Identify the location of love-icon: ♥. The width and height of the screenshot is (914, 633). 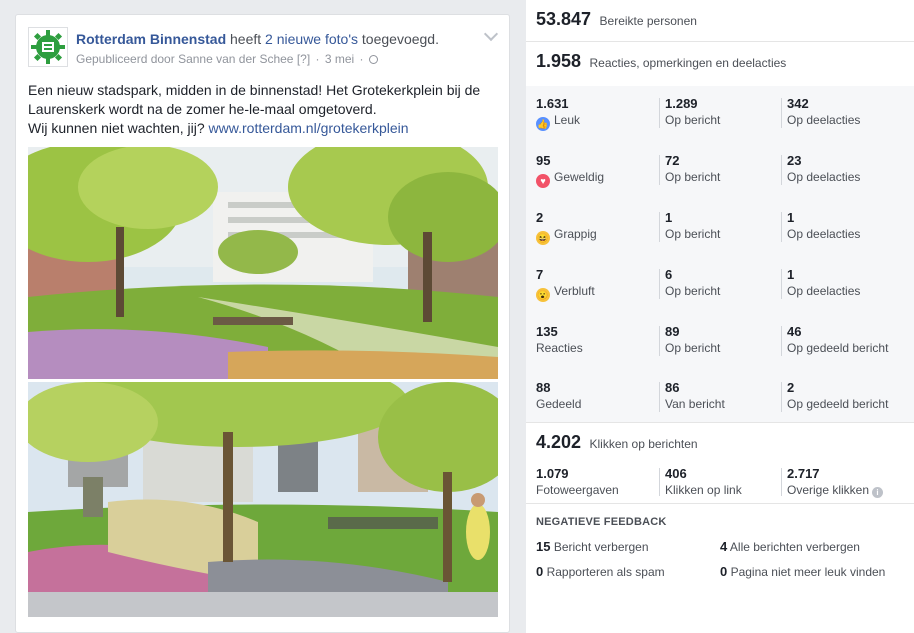
(543, 181).